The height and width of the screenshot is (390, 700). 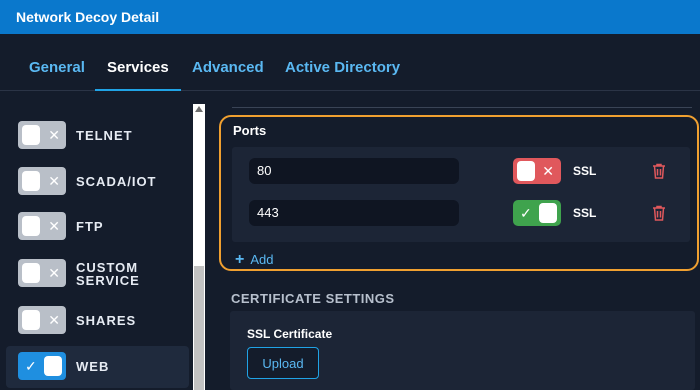 What do you see at coordinates (250, 130) in the screenshot?
I see `ports-title: Ports` at bounding box center [250, 130].